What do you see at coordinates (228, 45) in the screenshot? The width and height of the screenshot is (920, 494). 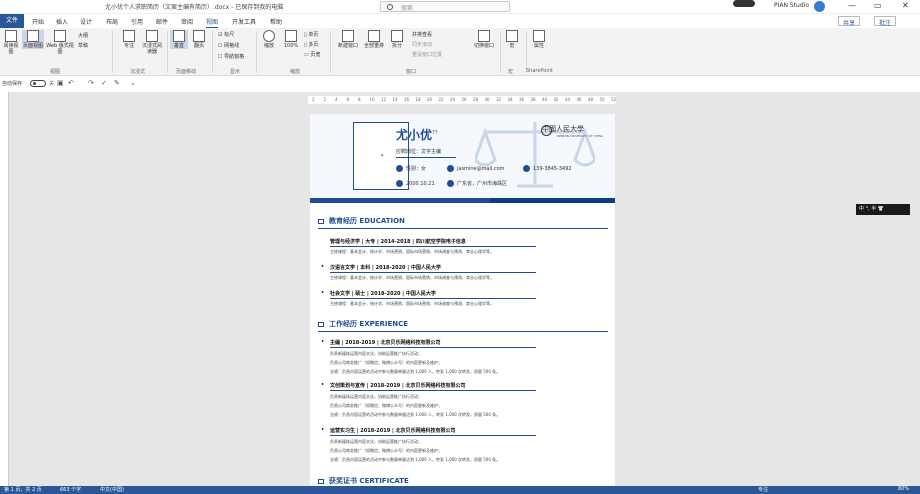 I see `gridlines-checkbox: ☐ 网格线` at bounding box center [228, 45].